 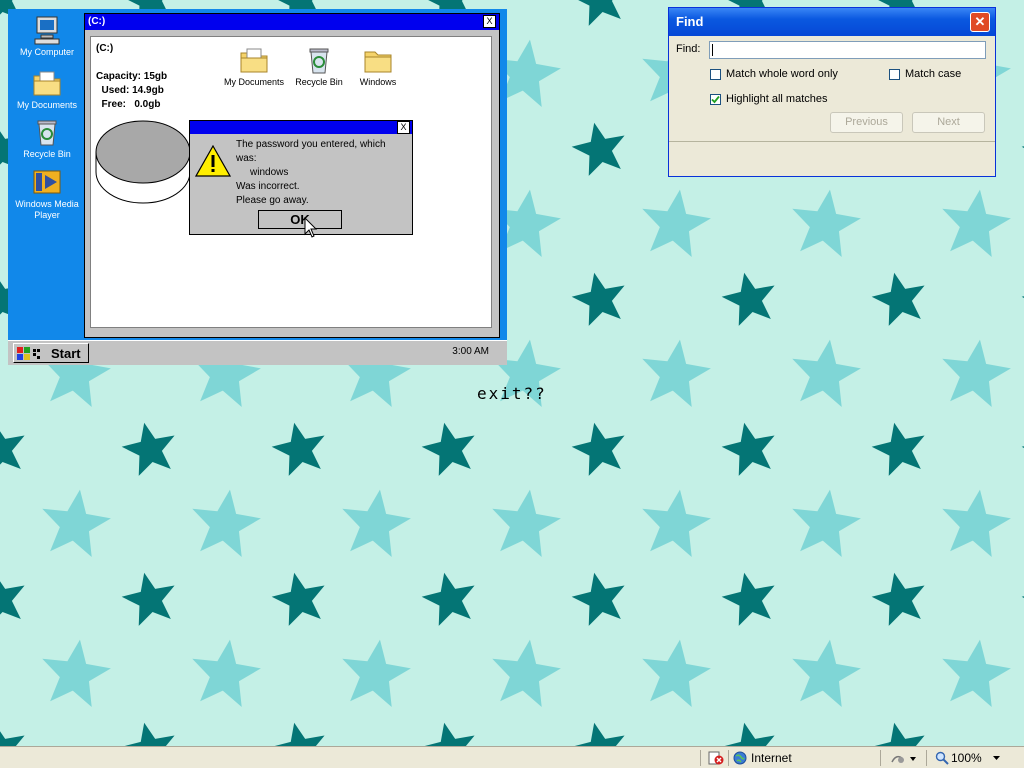 What do you see at coordinates (97, 21) in the screenshot?
I see `drive-window-title: (C:)` at bounding box center [97, 21].